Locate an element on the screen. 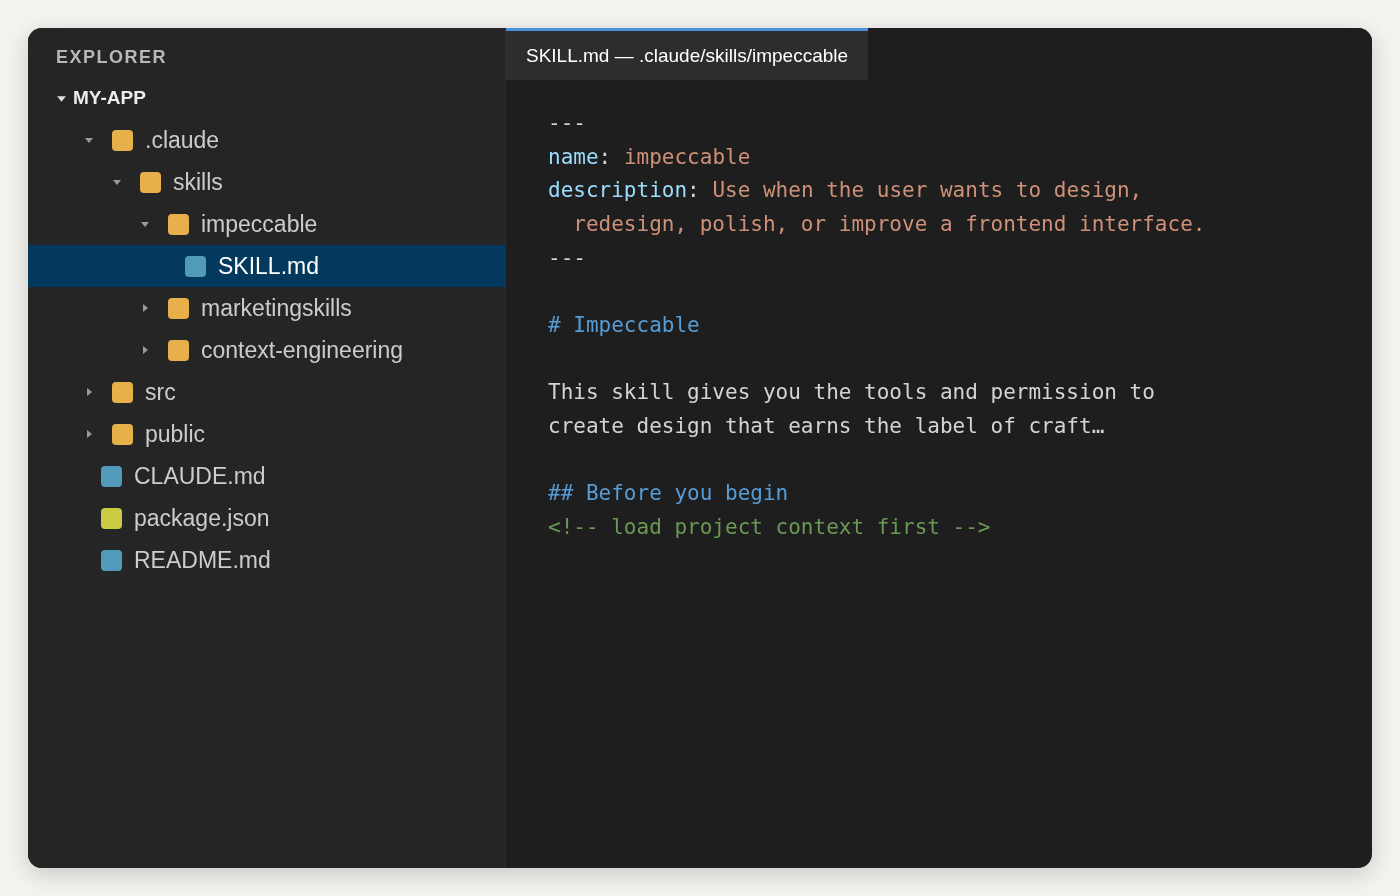 This screenshot has height=896, width=1400. editor-tab: SKILL.md — .claude/skills/impeccable is located at coordinates (687, 54).